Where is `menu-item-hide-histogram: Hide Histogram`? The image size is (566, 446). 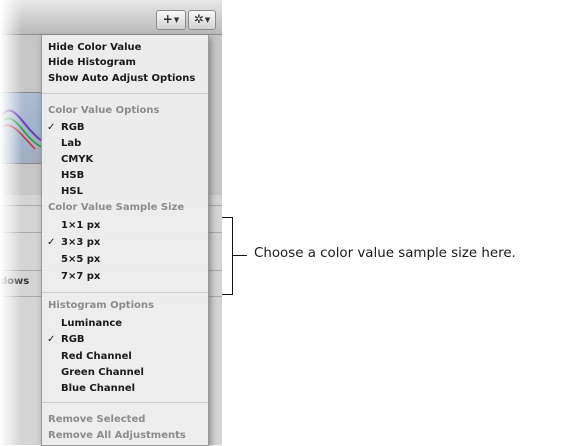 menu-item-hide-histogram: Hide Histogram is located at coordinates (125, 63).